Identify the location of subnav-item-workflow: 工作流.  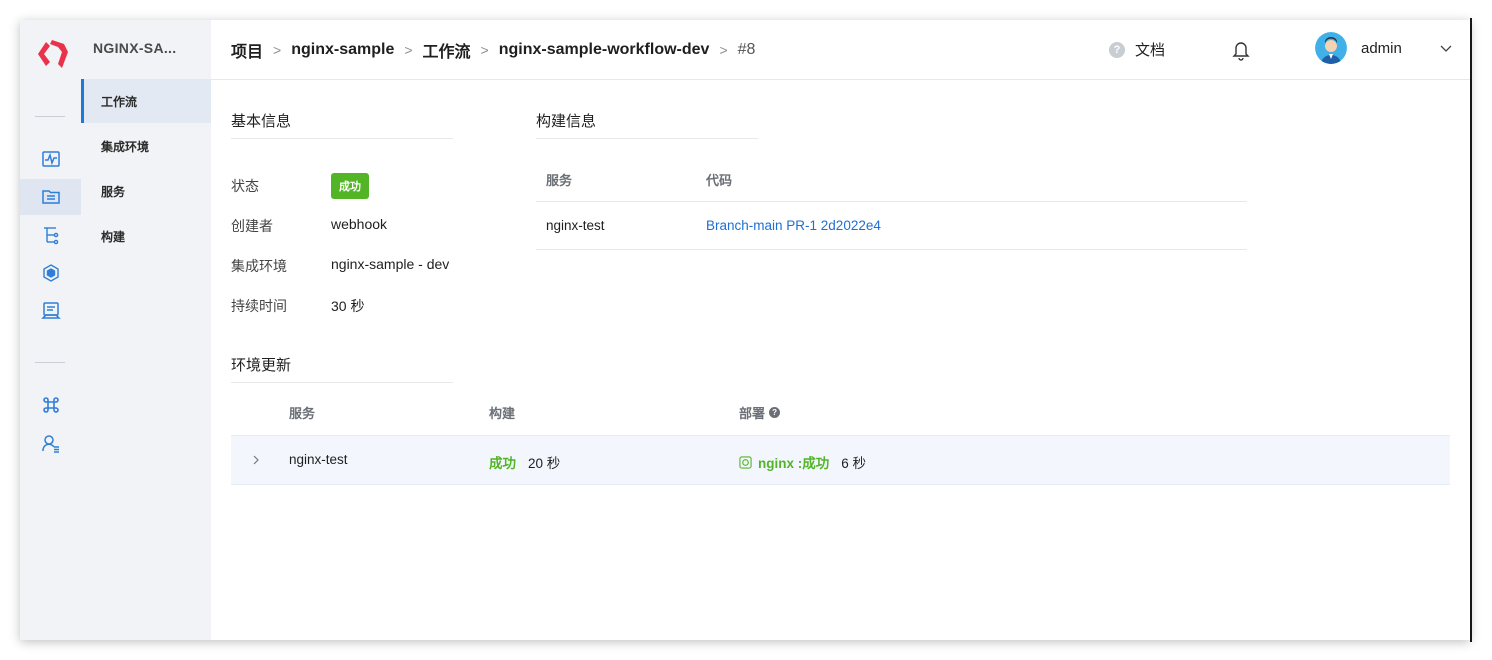
(146, 101).